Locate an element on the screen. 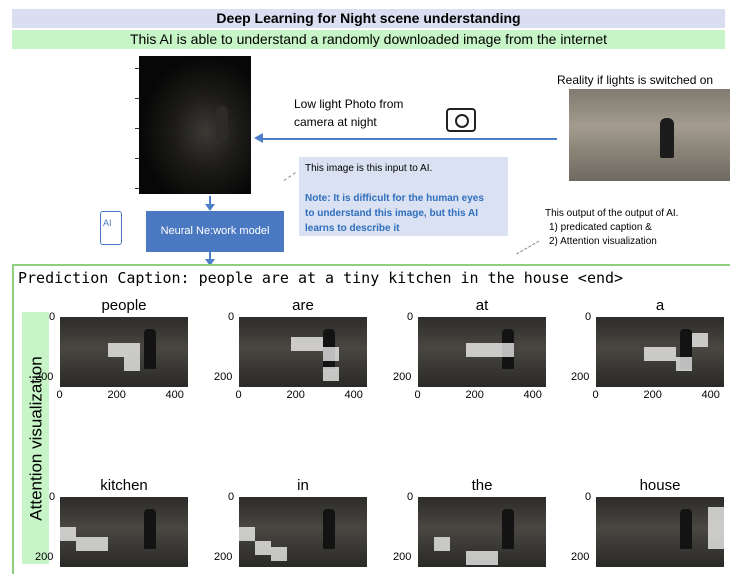 The height and width of the screenshot is (574, 730). output-line-2: 1) predicated caption & is located at coordinates (600, 227).